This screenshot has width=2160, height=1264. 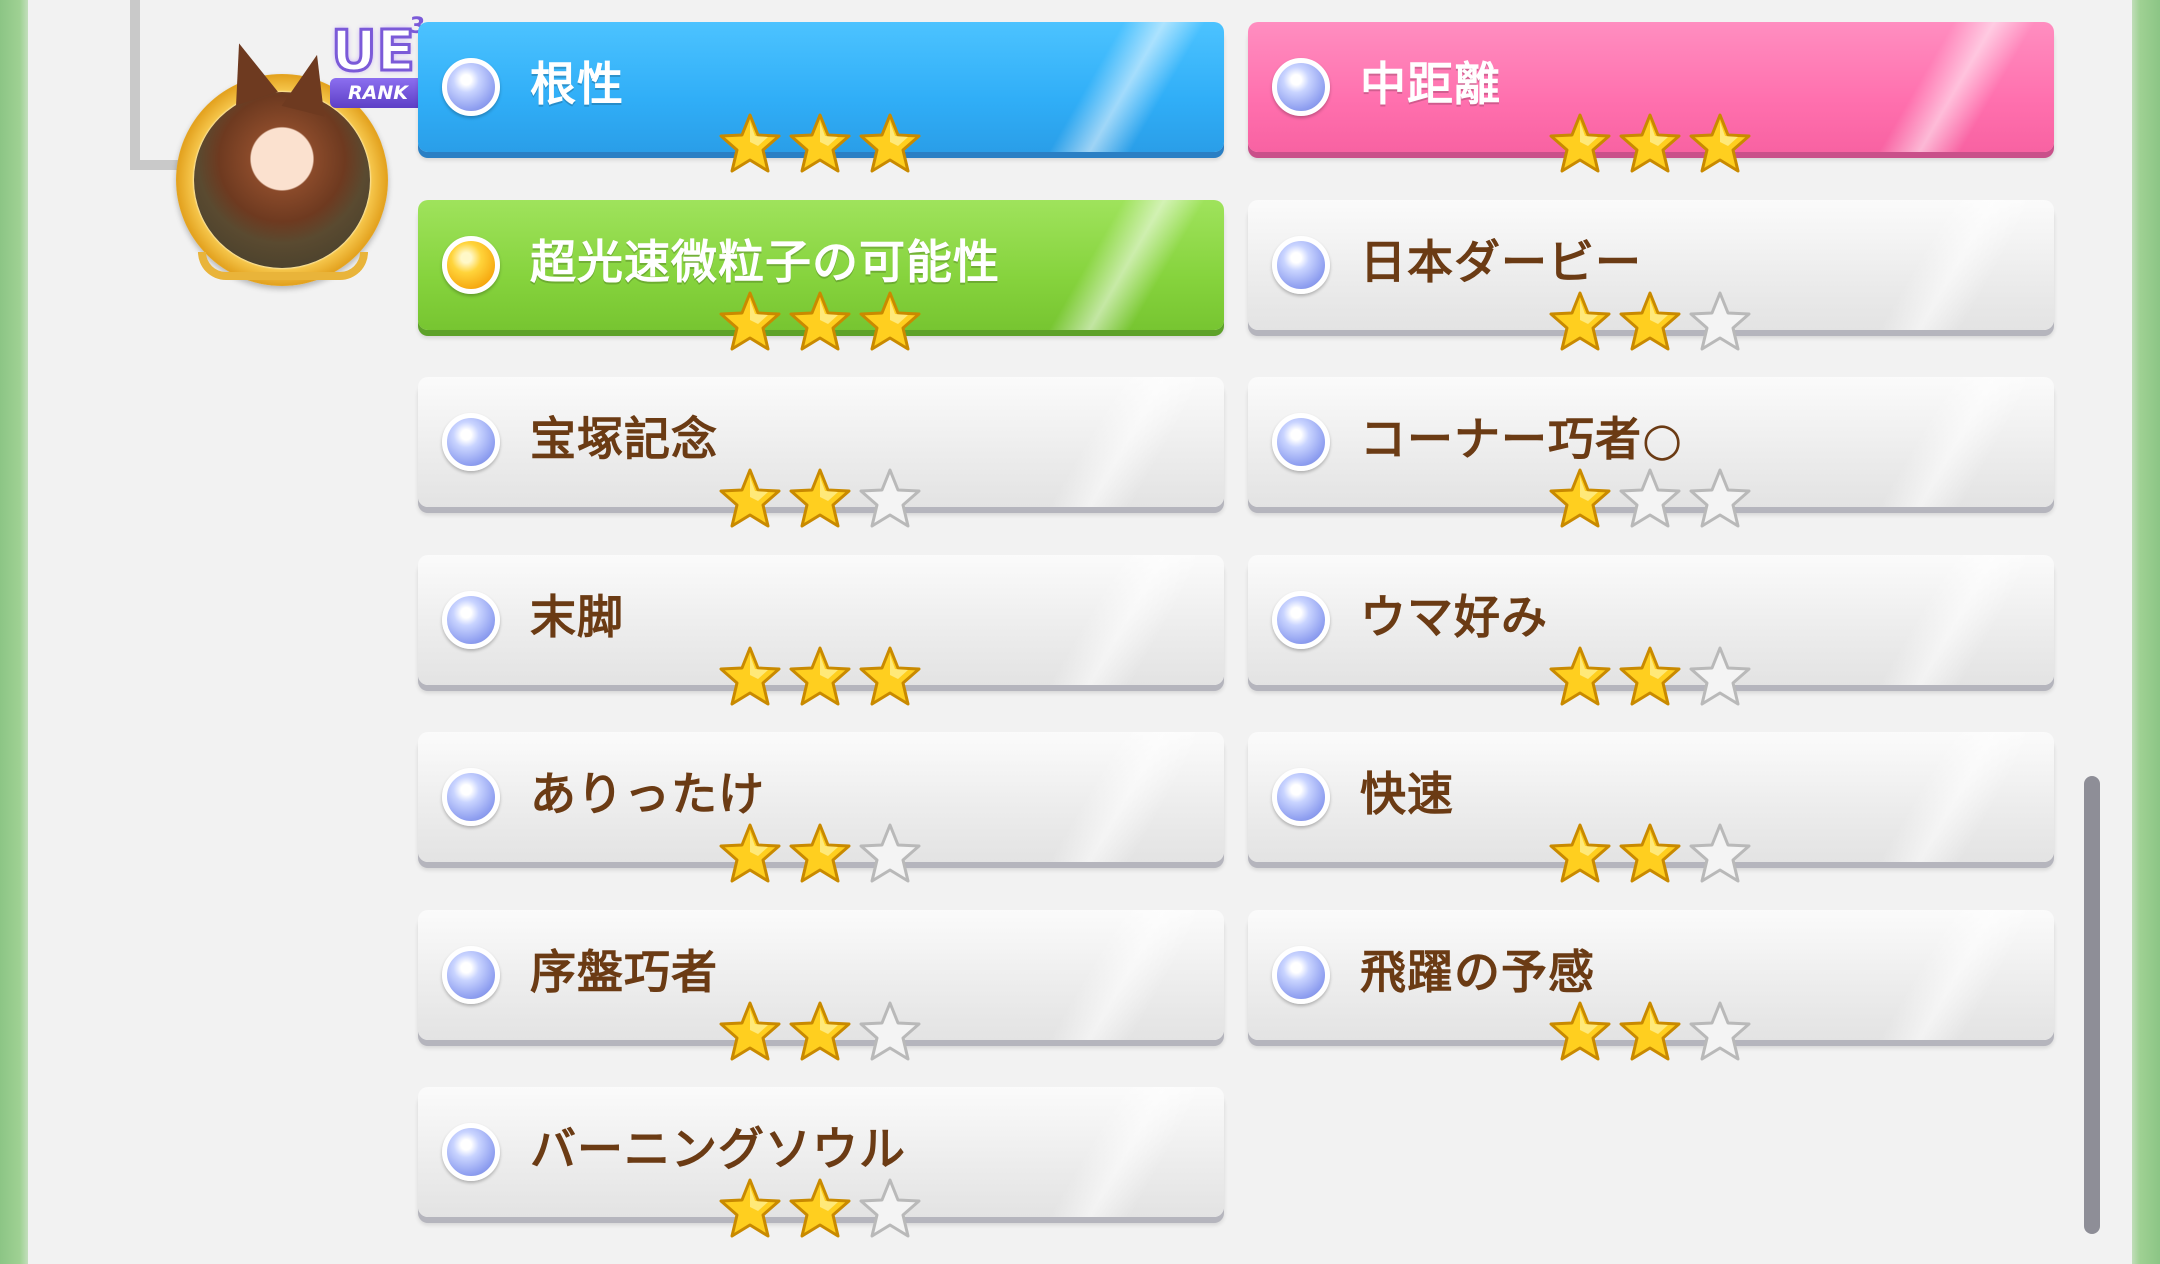 What do you see at coordinates (624, 971) in the screenshot?
I see `skill-name: 序盤巧者` at bounding box center [624, 971].